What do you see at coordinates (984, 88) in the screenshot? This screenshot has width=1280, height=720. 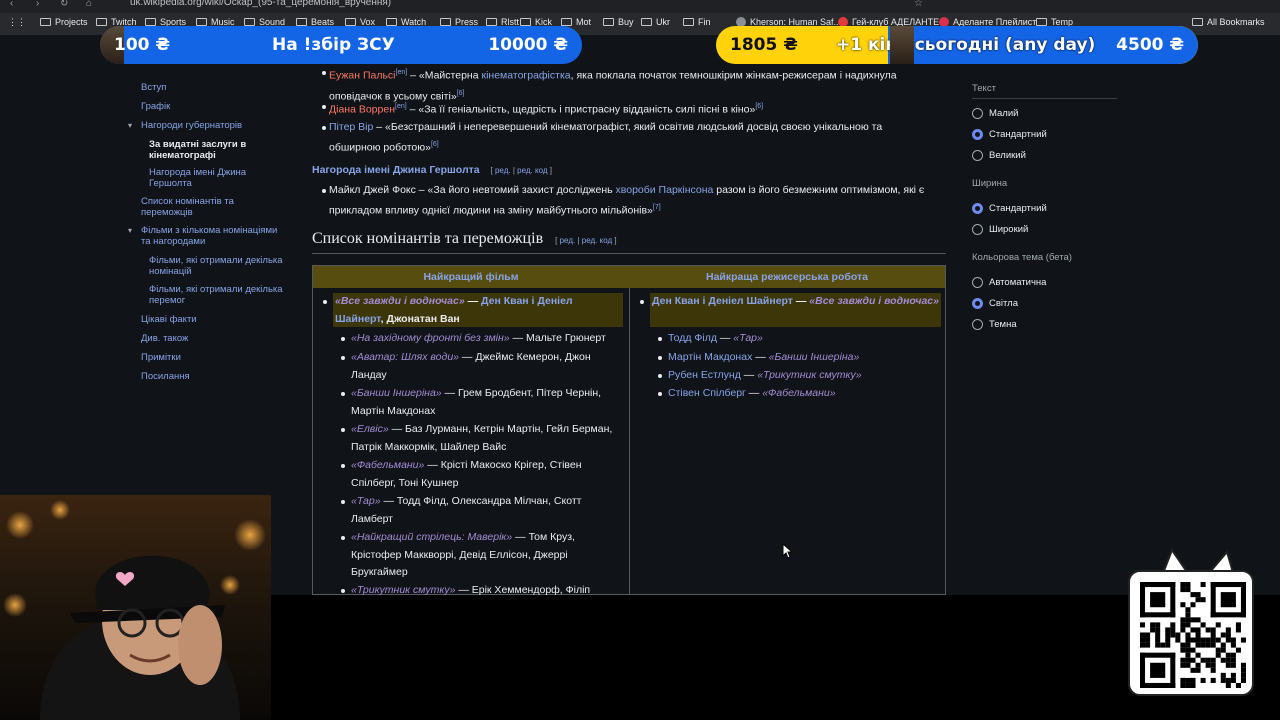 I see `text-size-label: Текст` at bounding box center [984, 88].